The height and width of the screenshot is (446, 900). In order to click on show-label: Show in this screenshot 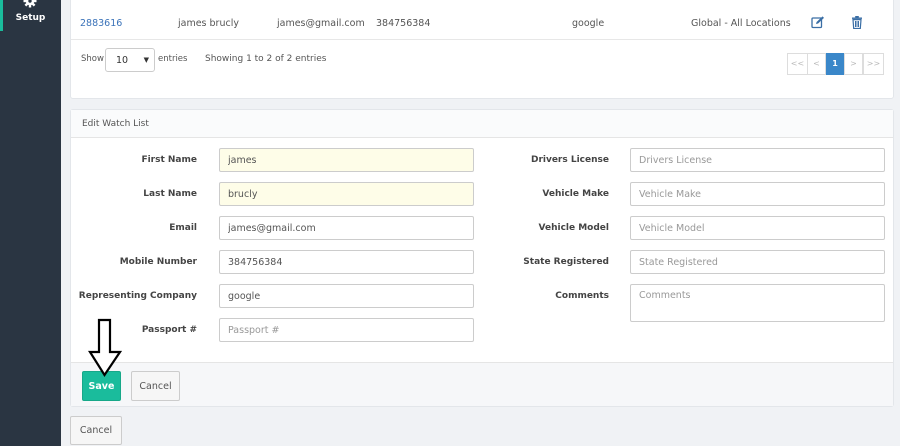, I will do `click(92, 59)`.